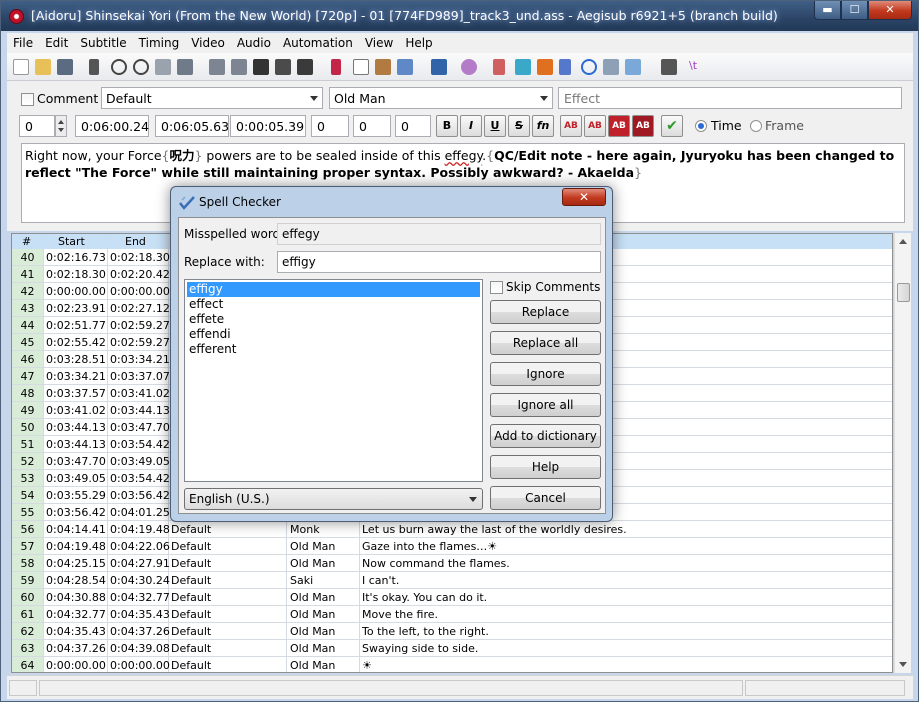  I want to click on override-tags-icon: \t, so click(697, 67).